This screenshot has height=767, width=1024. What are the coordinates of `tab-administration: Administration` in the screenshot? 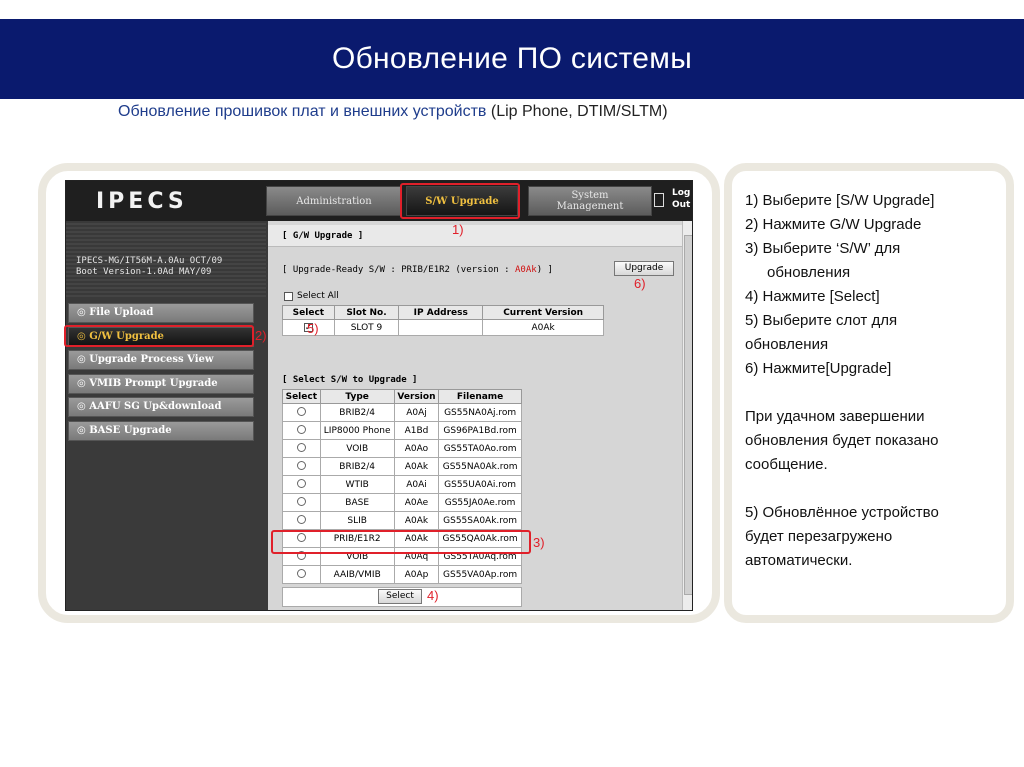 It's located at (334, 201).